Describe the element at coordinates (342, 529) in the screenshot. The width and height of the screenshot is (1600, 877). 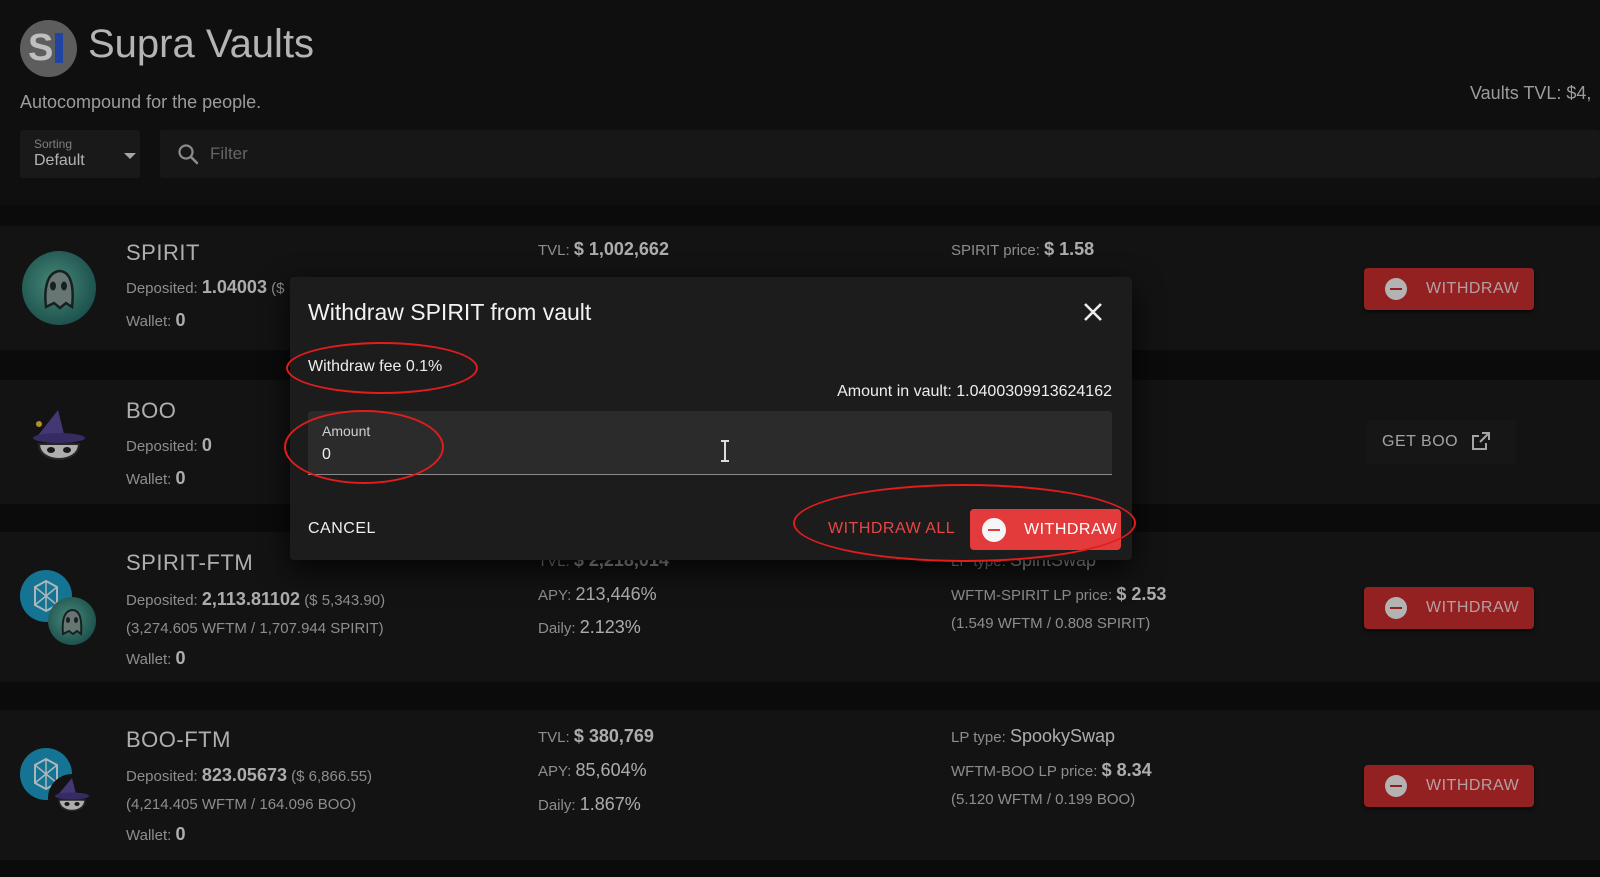
I see `cancel-button: CANCEL` at that location.